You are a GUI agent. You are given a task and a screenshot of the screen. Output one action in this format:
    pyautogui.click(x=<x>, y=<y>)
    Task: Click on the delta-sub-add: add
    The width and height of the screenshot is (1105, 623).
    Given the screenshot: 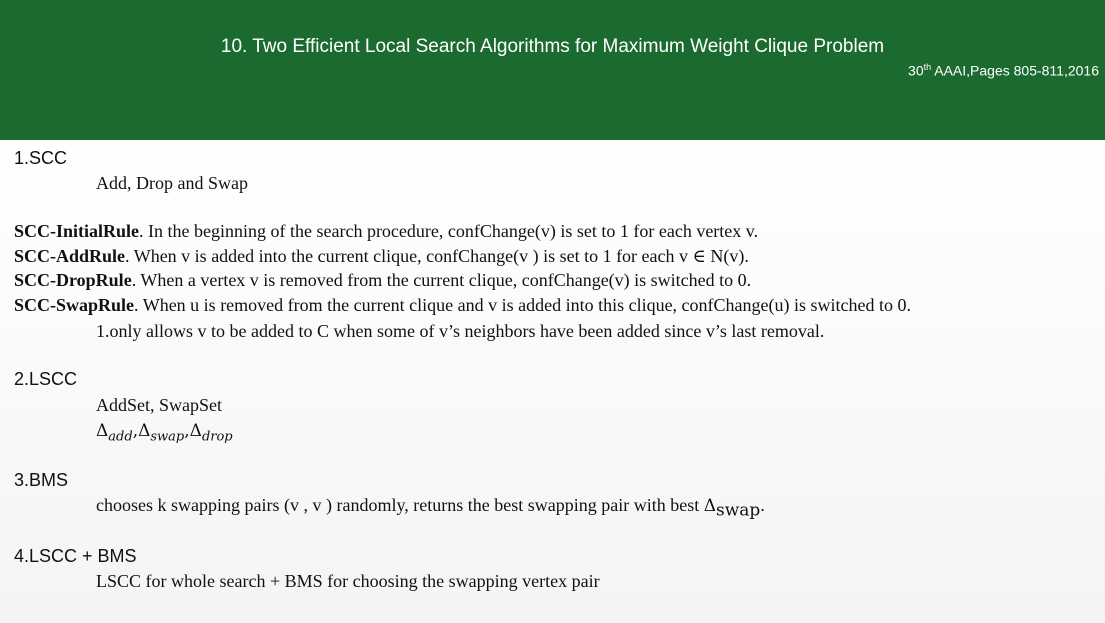 What is the action you would take?
    pyautogui.click(x=120, y=437)
    